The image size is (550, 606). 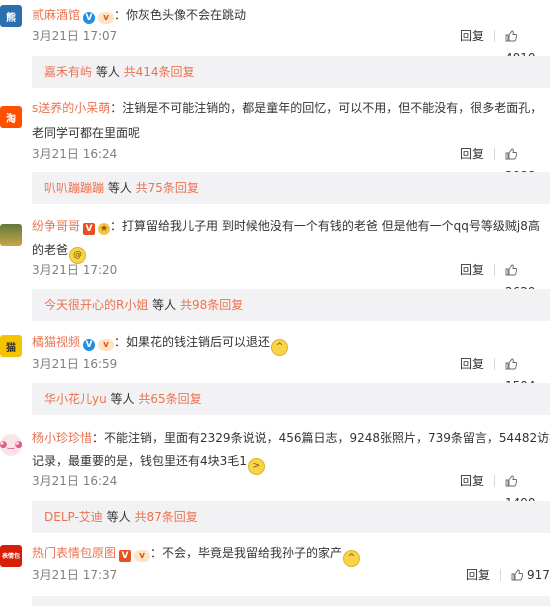 I want to click on comment-text: 不会，毕竟是我留给我孙子的家产, so click(x=252, y=553).